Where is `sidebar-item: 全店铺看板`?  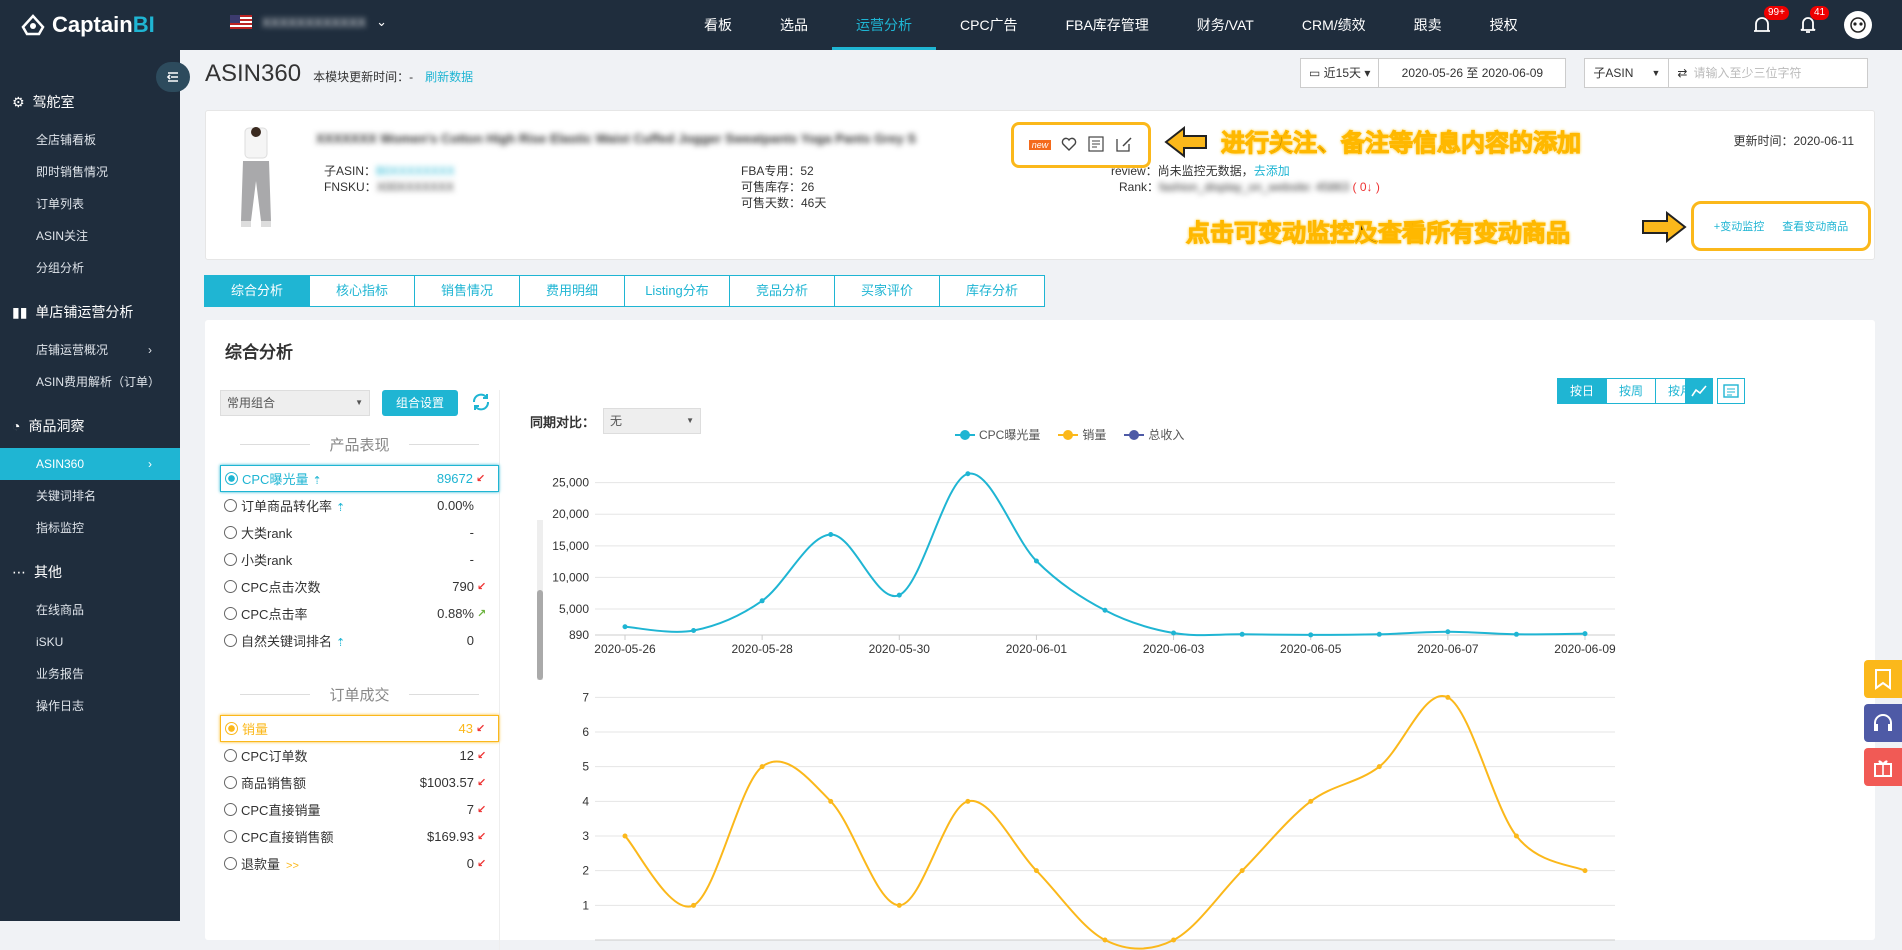
sidebar-item: 全店铺看板 is located at coordinates (90, 140).